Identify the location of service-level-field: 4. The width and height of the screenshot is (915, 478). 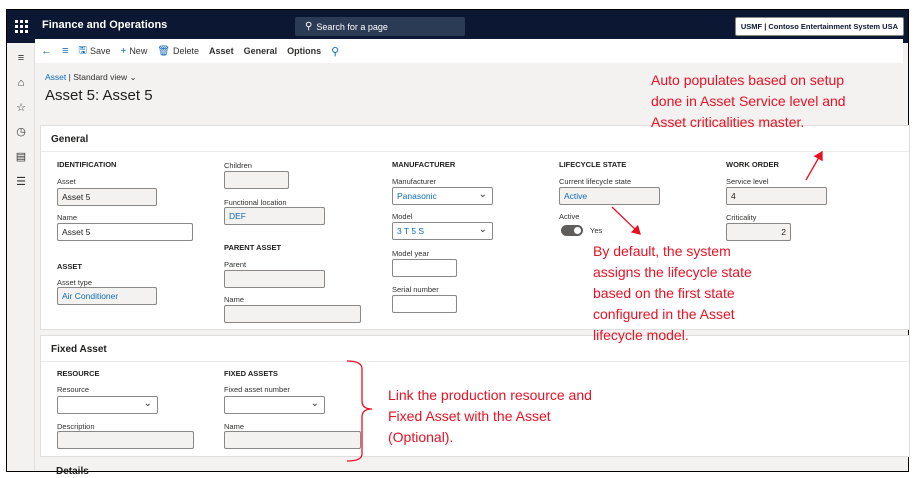
(776, 196).